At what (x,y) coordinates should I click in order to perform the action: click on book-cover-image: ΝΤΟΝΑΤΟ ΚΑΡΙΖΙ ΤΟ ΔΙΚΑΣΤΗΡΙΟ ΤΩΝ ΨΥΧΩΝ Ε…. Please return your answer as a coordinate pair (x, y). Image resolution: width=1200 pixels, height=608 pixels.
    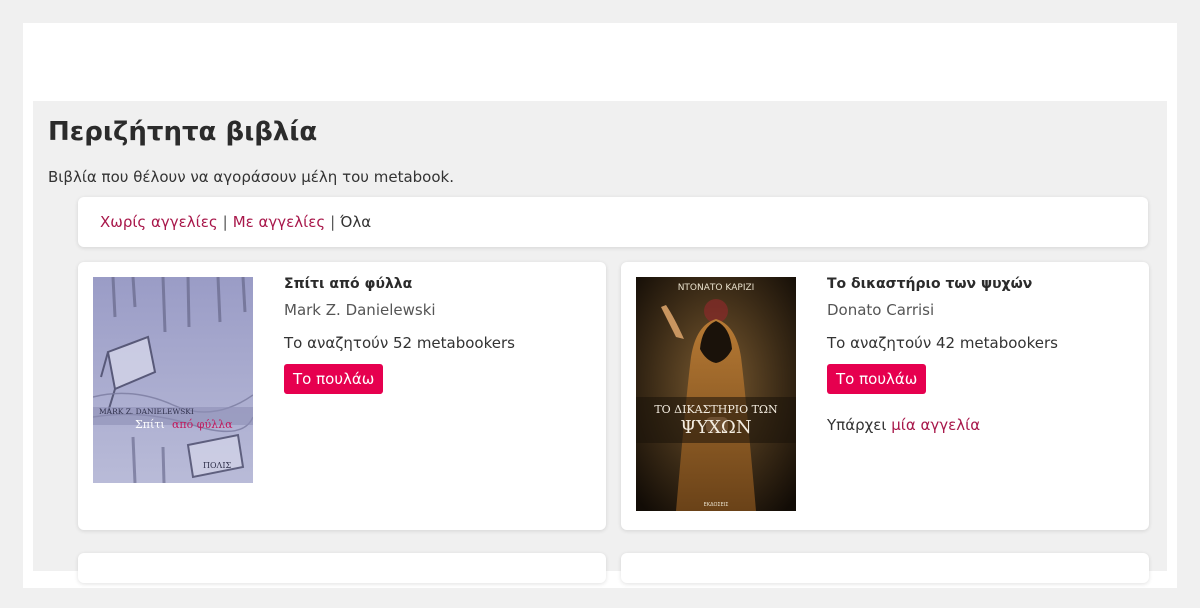
    Looking at the image, I should click on (716, 394).